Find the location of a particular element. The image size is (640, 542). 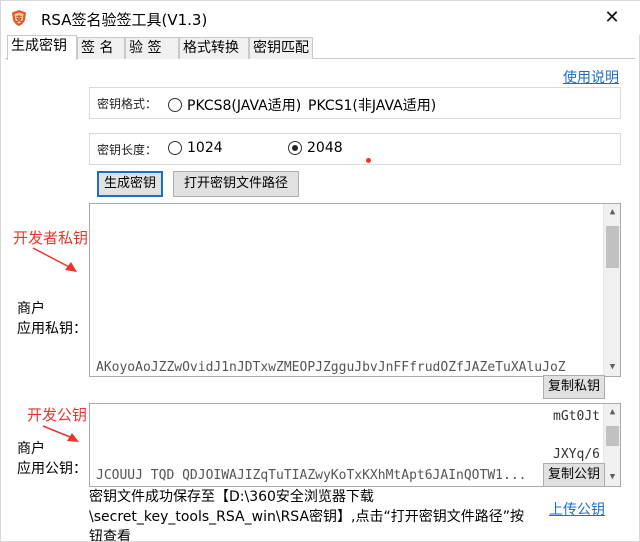

radio-2048-circle is located at coordinates (295, 148).